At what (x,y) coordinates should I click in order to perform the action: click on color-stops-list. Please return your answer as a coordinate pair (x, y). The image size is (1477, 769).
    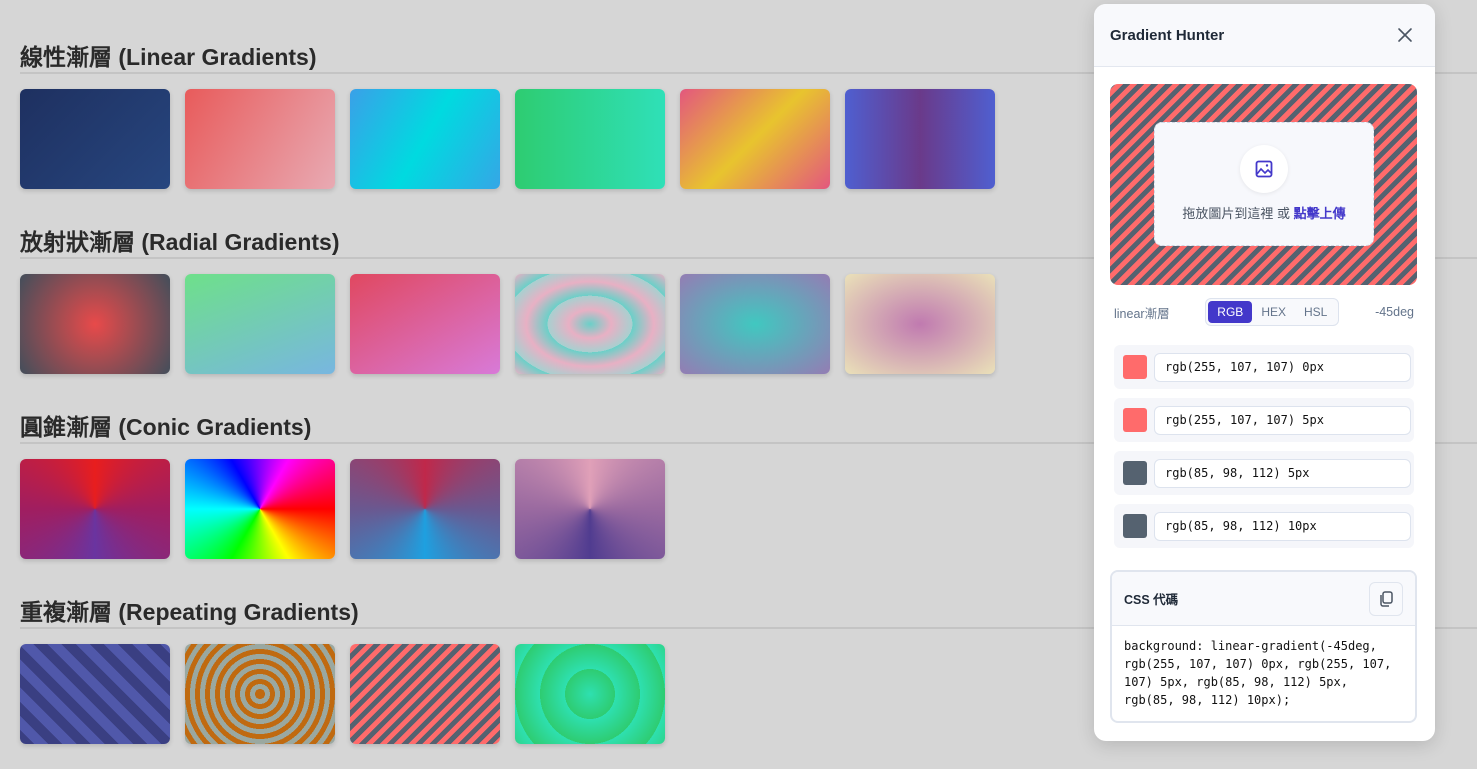
    Looking at the image, I should click on (1264, 451).